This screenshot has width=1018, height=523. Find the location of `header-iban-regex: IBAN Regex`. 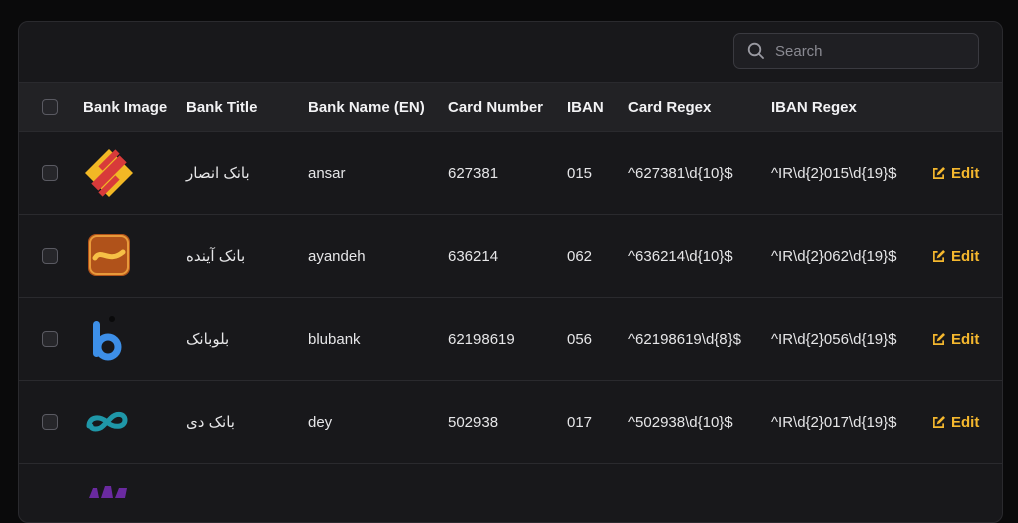

header-iban-regex: IBAN Regex is located at coordinates (851, 107).